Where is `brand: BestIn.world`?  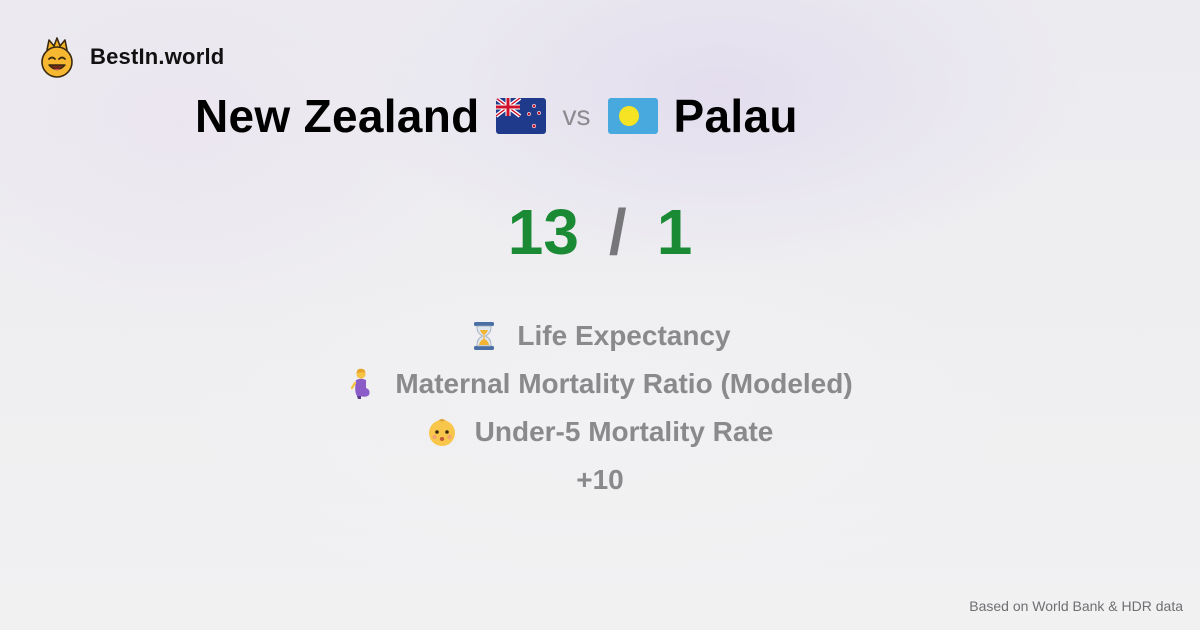 brand: BestIn.world is located at coordinates (131, 57).